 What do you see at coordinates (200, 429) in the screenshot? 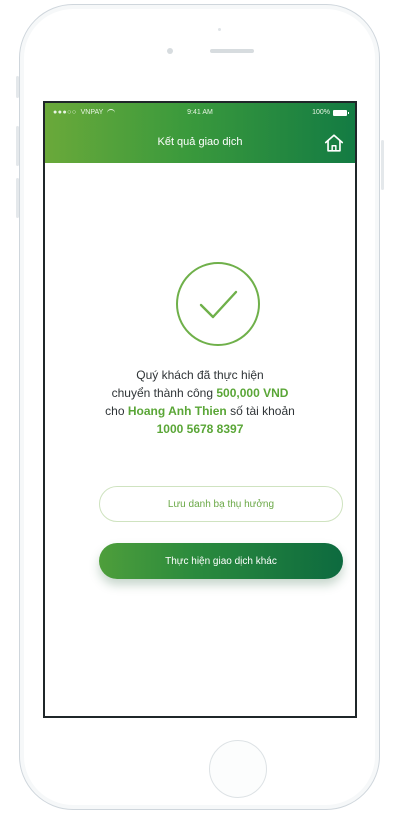
I see `account-number: 1000 5678 8397` at bounding box center [200, 429].